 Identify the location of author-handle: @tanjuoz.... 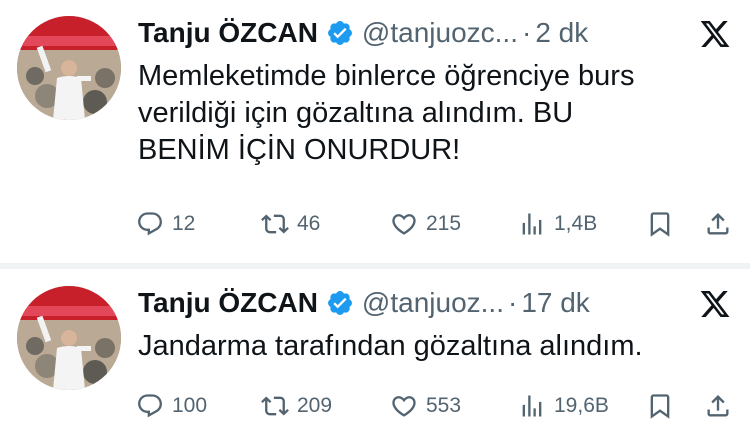
(433, 303).